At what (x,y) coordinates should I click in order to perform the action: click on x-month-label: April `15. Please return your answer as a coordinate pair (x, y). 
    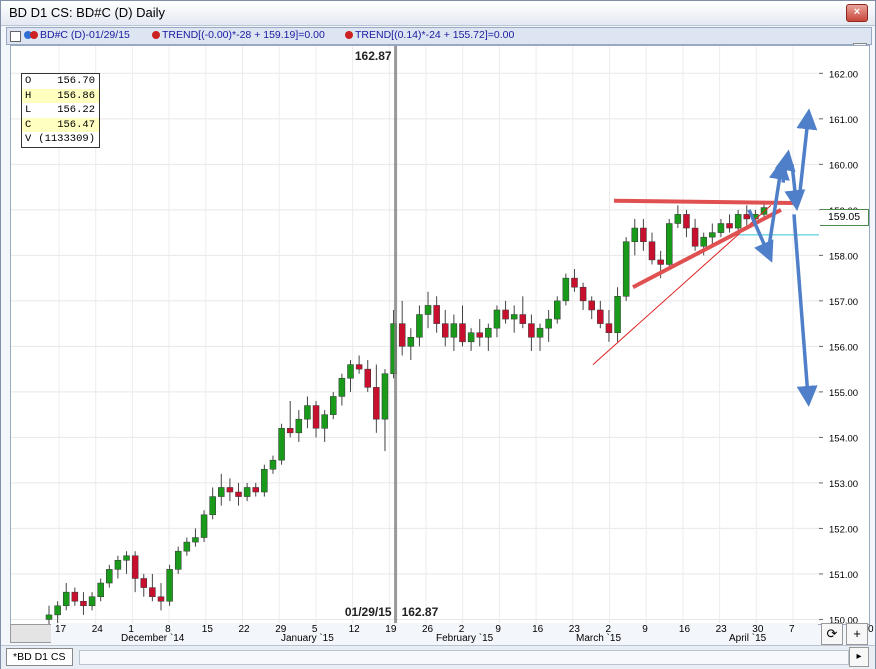
    Looking at the image, I should click on (748, 638).